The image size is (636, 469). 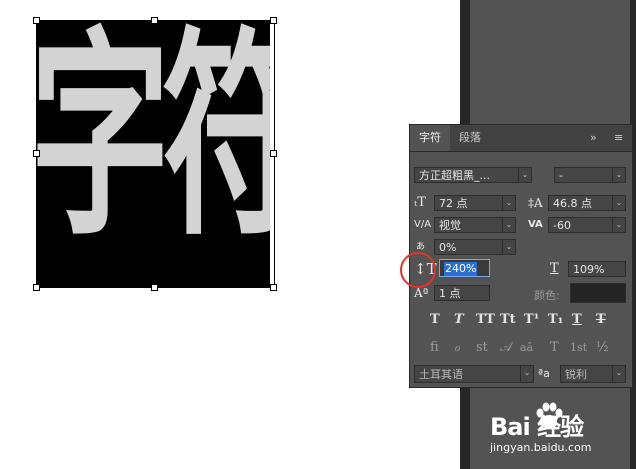 What do you see at coordinates (506, 348) in the screenshot?
I see `swash-button: 𝒜` at bounding box center [506, 348].